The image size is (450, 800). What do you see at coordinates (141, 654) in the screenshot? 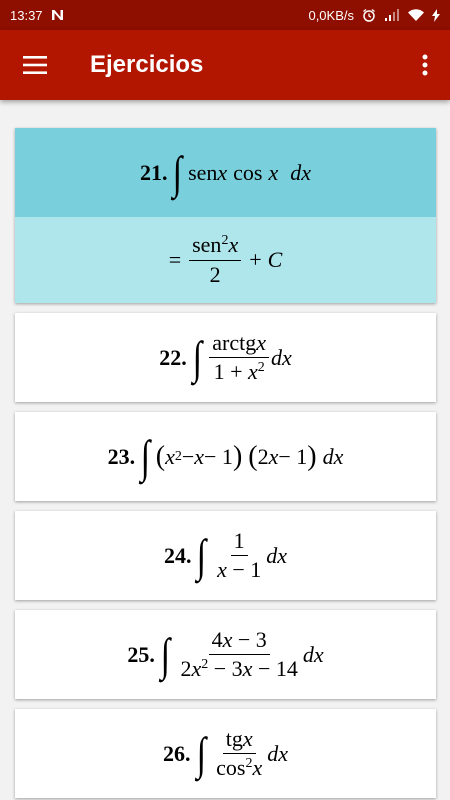
I see `exercise-number: 25.` at bounding box center [141, 654].